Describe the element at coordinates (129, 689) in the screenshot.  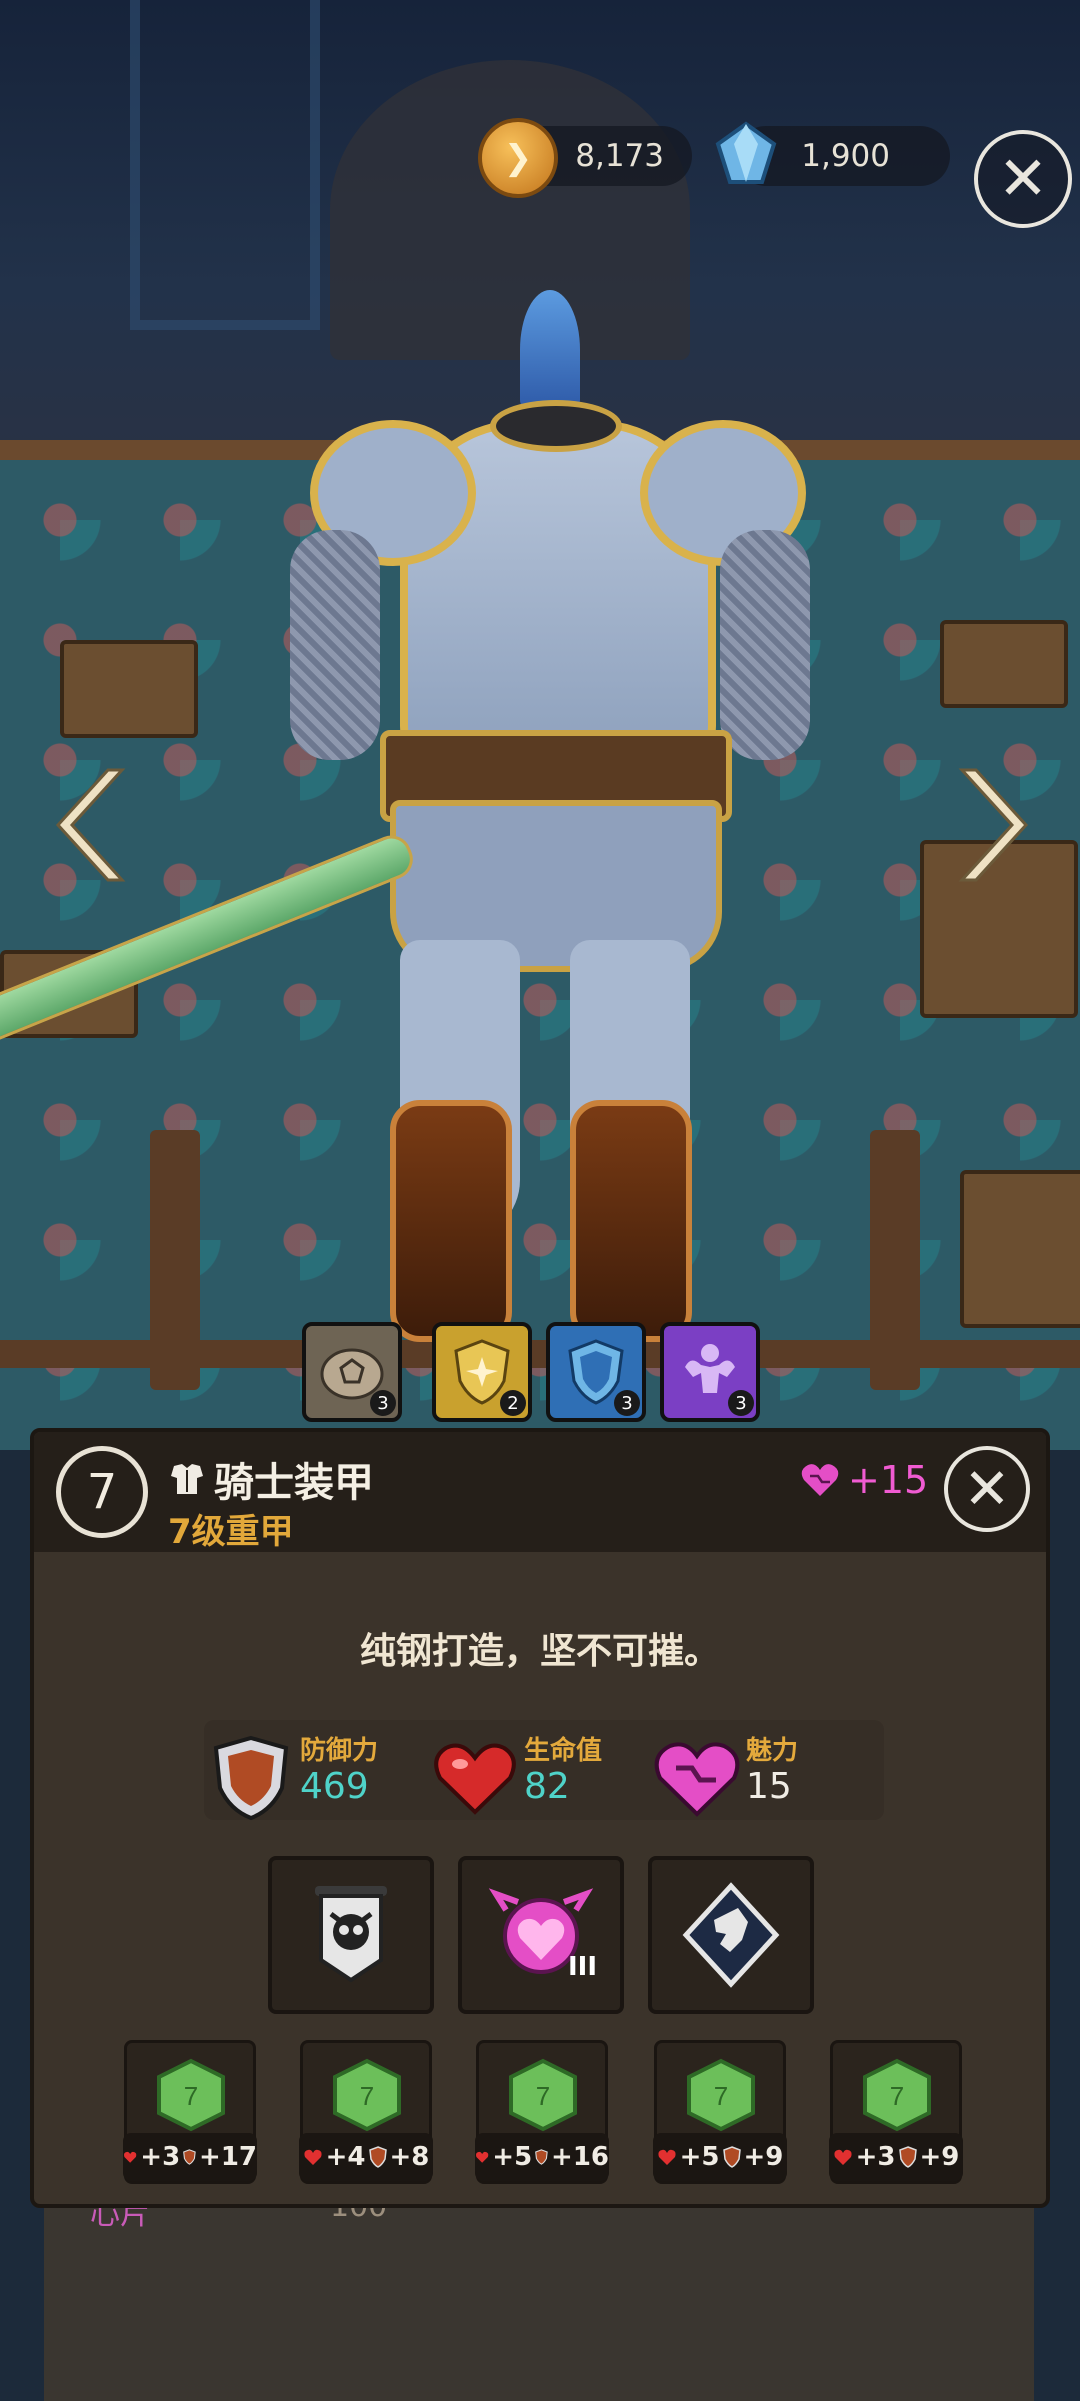
I see `shelf-left` at that location.